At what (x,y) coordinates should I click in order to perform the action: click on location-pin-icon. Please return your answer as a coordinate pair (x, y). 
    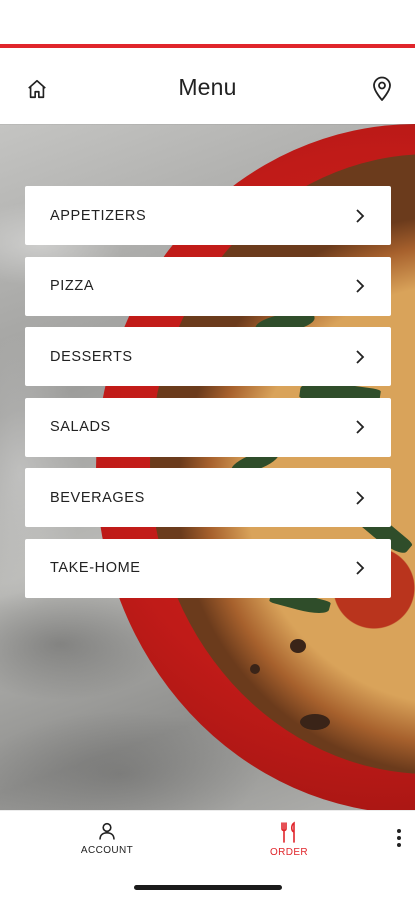
    Looking at the image, I should click on (382, 88).